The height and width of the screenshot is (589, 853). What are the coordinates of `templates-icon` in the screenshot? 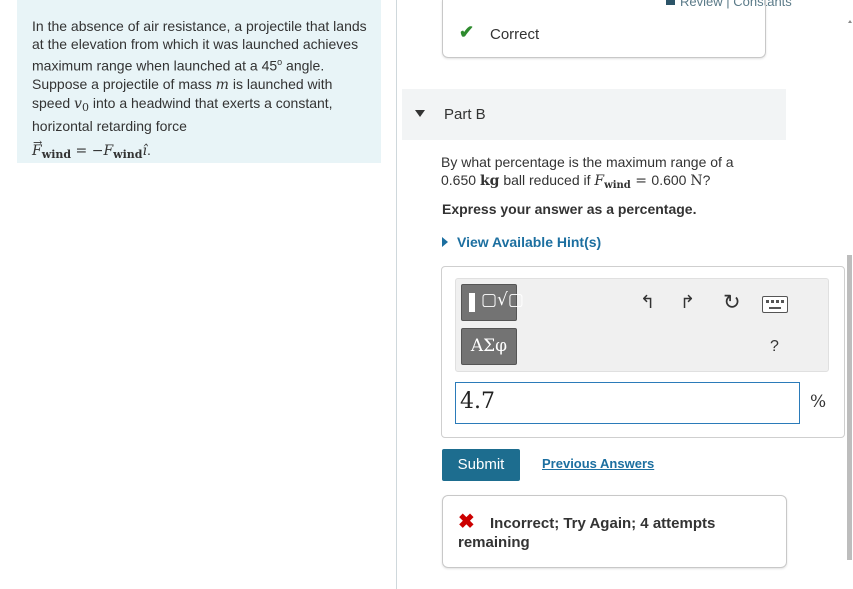 It's located at (472, 302).